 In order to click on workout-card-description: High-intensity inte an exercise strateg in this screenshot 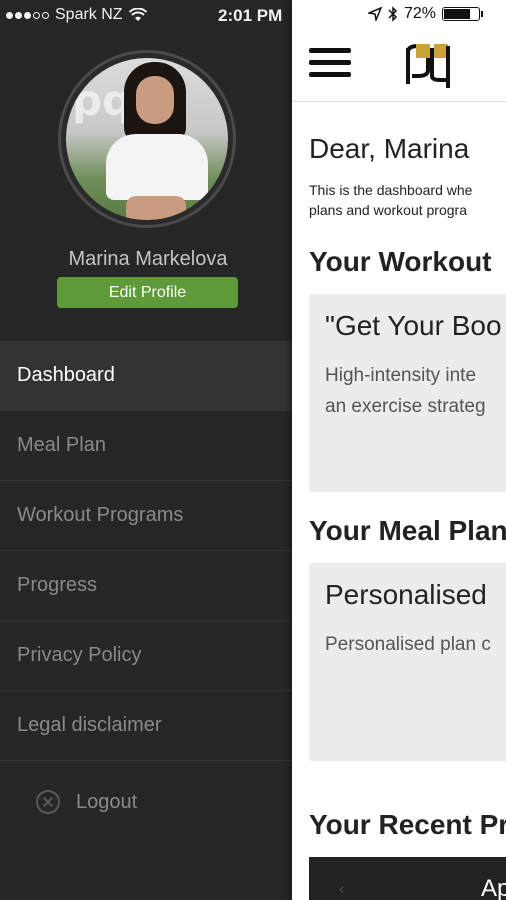, I will do `click(405, 391)`.